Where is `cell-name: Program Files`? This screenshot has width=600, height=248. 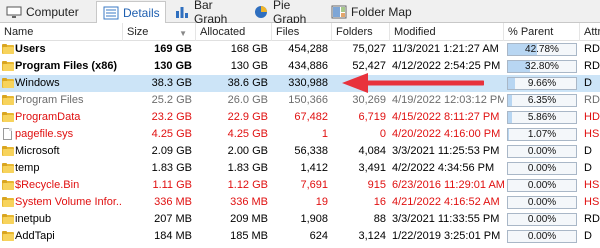
cell-name: Program Files is located at coordinates (49, 100).